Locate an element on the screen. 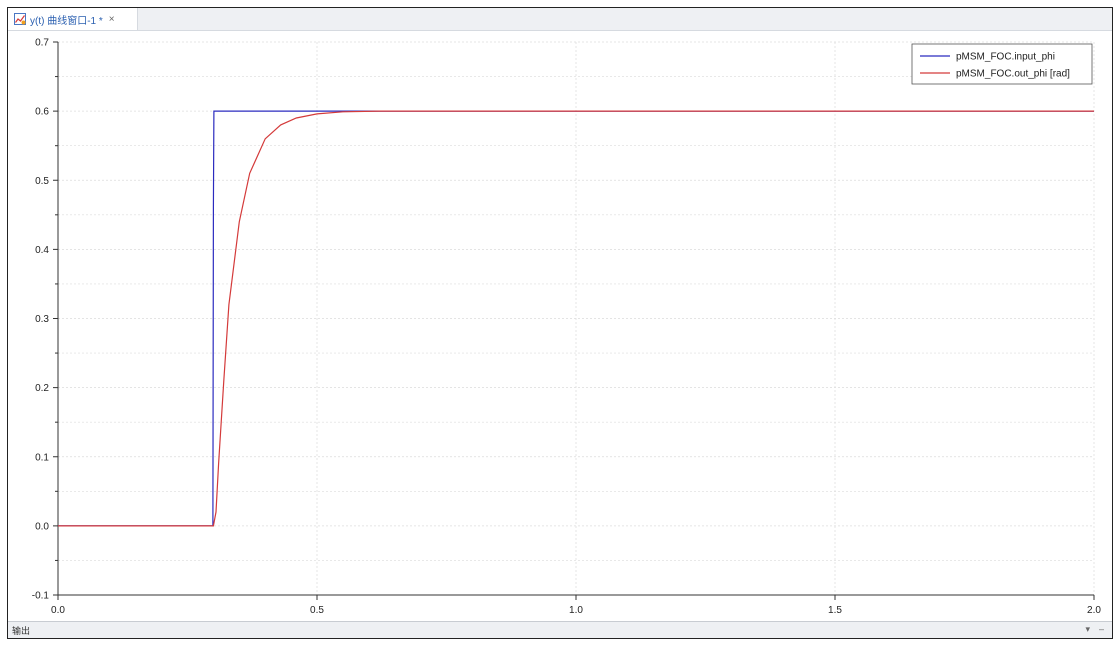 The image size is (1120, 646). y-tick-label: 0.7 is located at coordinates (42, 43).